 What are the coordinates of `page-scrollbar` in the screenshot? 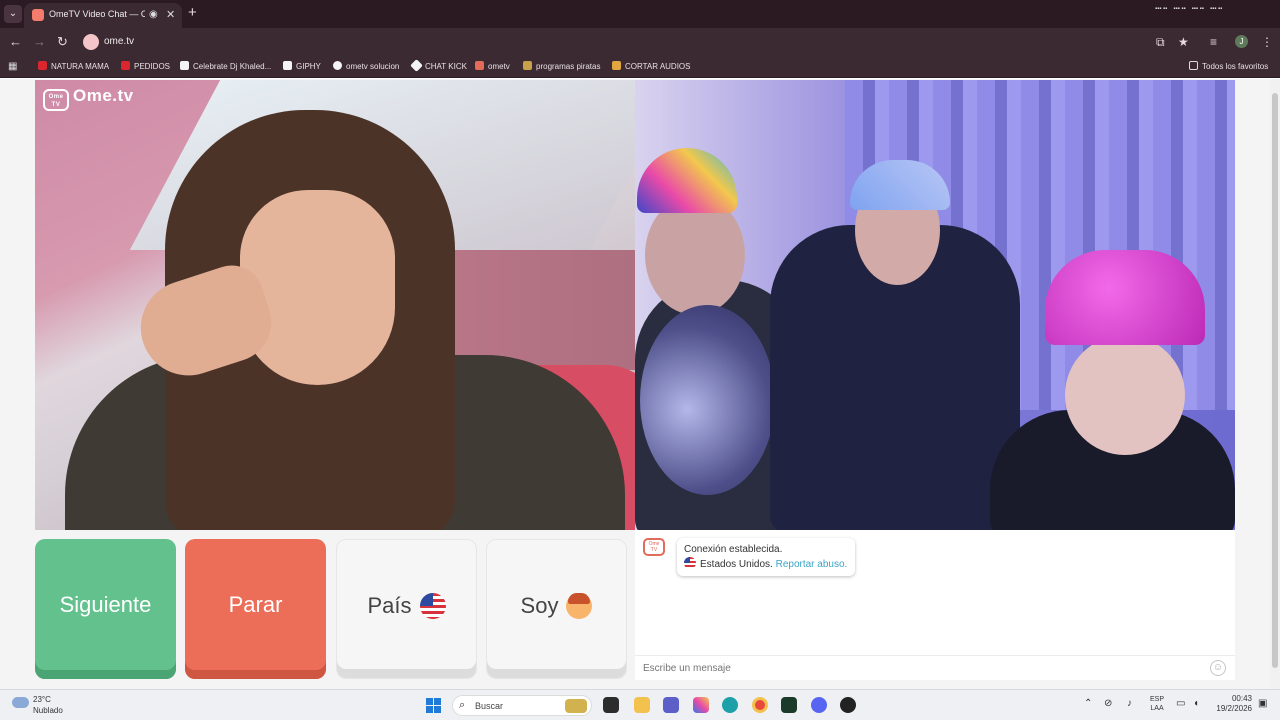 It's located at (1275, 384).